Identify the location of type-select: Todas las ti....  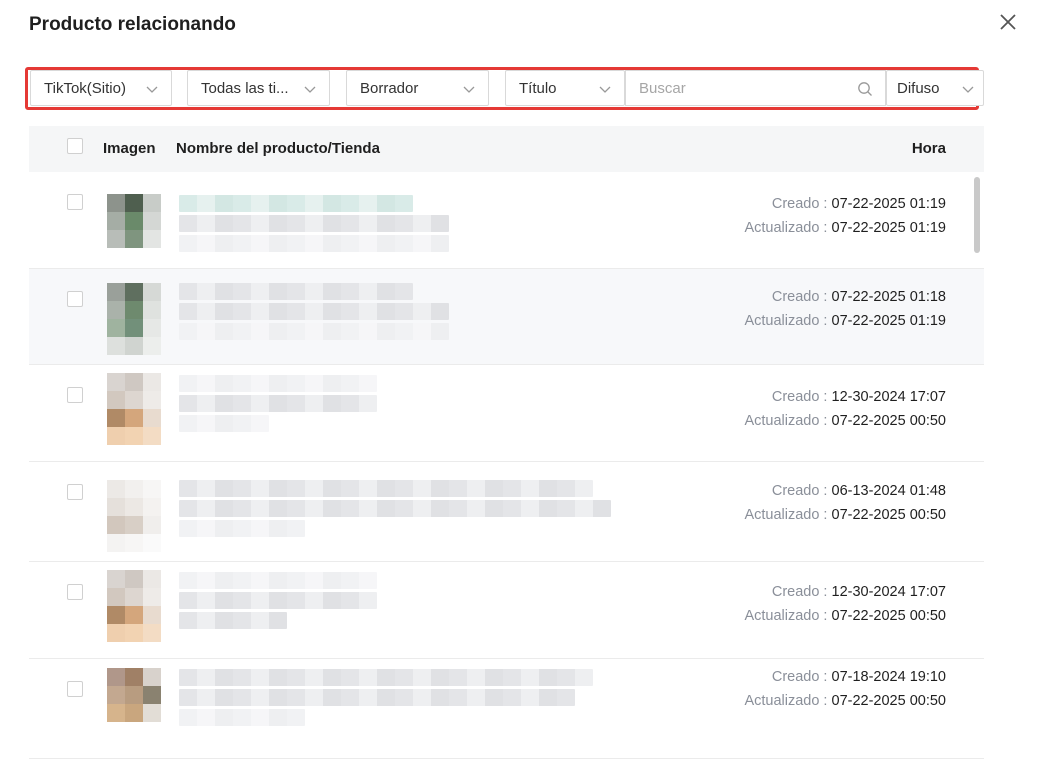
(258, 88).